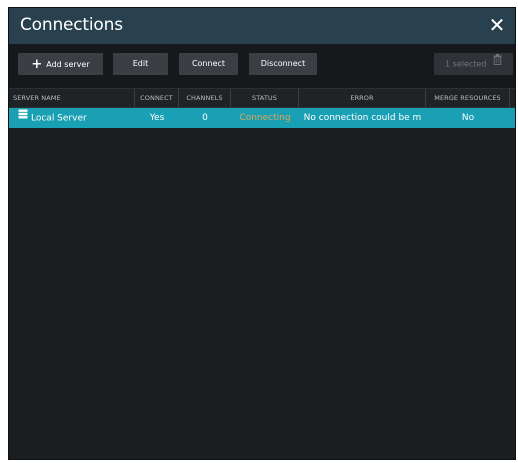 This screenshot has width=518, height=463. Describe the element at coordinates (362, 98) in the screenshot. I see `header-error: ERROR` at that location.